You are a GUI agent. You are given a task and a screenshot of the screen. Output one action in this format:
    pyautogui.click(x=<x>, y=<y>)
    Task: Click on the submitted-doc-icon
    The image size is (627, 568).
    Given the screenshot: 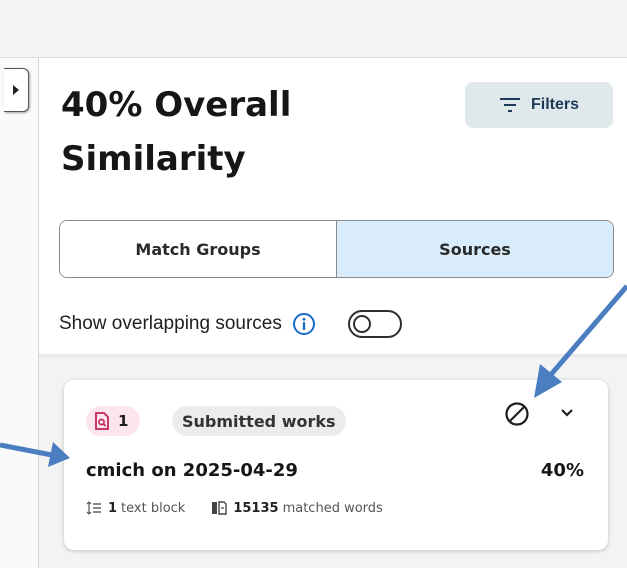 What is the action you would take?
    pyautogui.click(x=102, y=421)
    